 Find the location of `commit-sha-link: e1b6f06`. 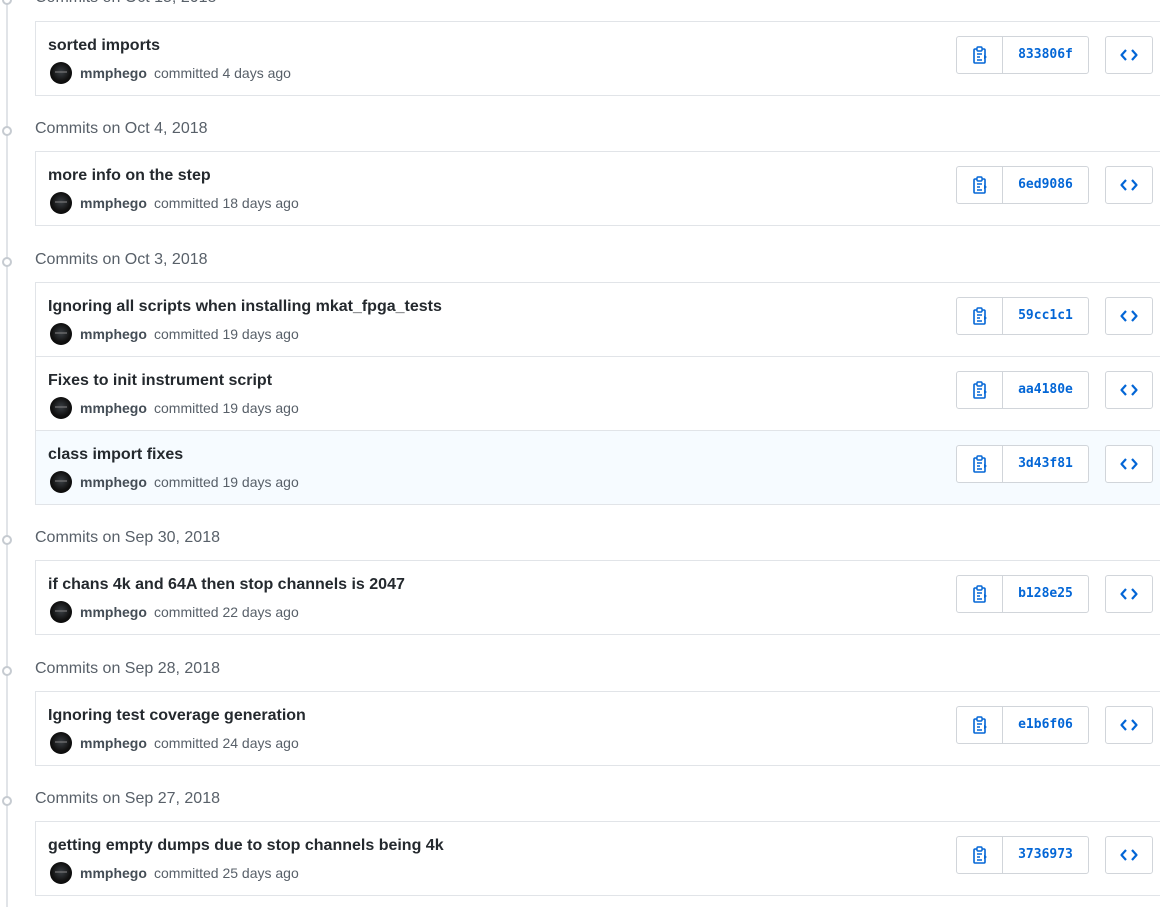

commit-sha-link: e1b6f06 is located at coordinates (1045, 725).